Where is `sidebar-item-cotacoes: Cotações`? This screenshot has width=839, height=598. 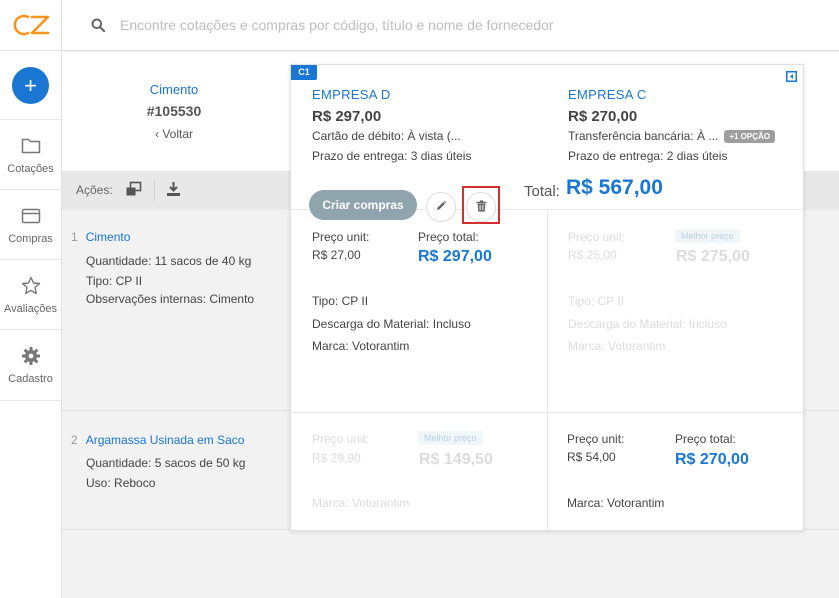
sidebar-item-cotacoes: Cotações is located at coordinates (30, 155).